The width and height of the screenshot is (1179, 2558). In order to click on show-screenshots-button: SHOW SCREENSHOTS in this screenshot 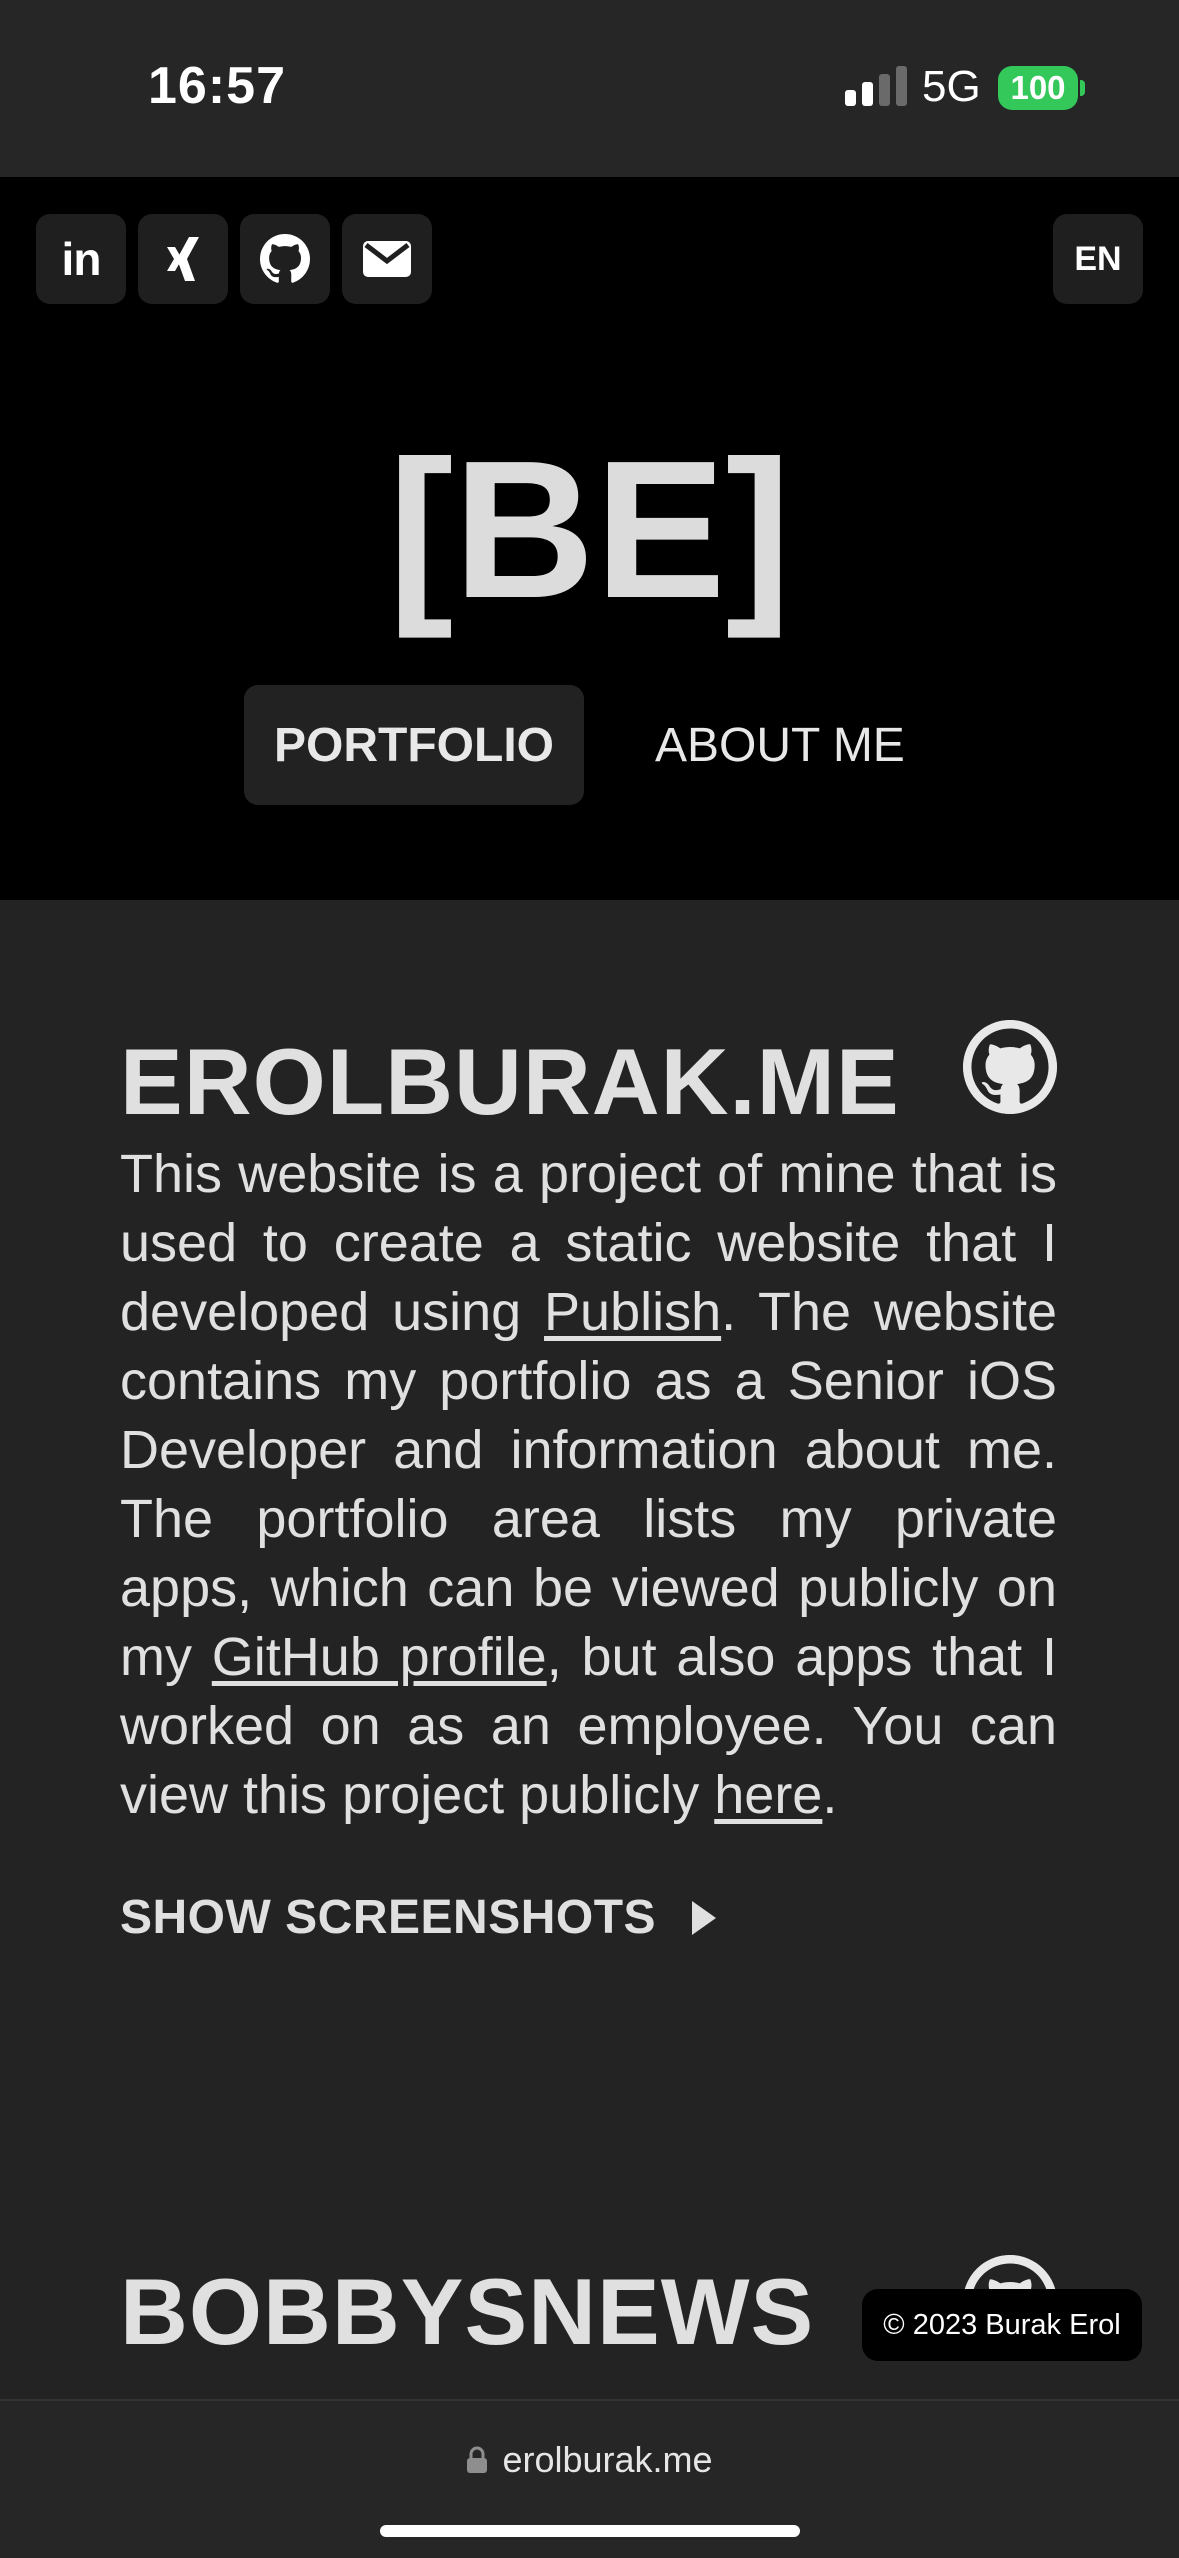, I will do `click(588, 1917)`.